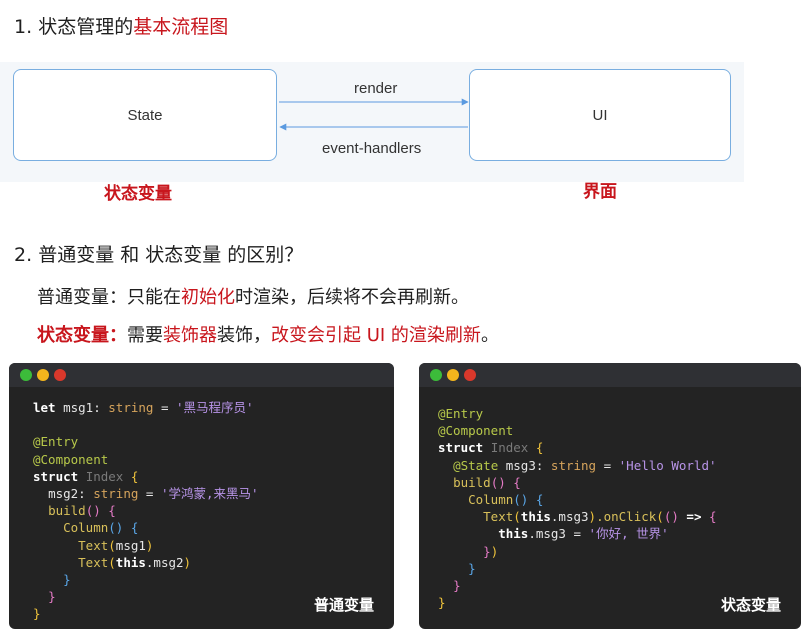 This screenshot has width=812, height=637. What do you see at coordinates (489, 335) in the screenshot?
I see `state-variable-text-f: 。` at bounding box center [489, 335].